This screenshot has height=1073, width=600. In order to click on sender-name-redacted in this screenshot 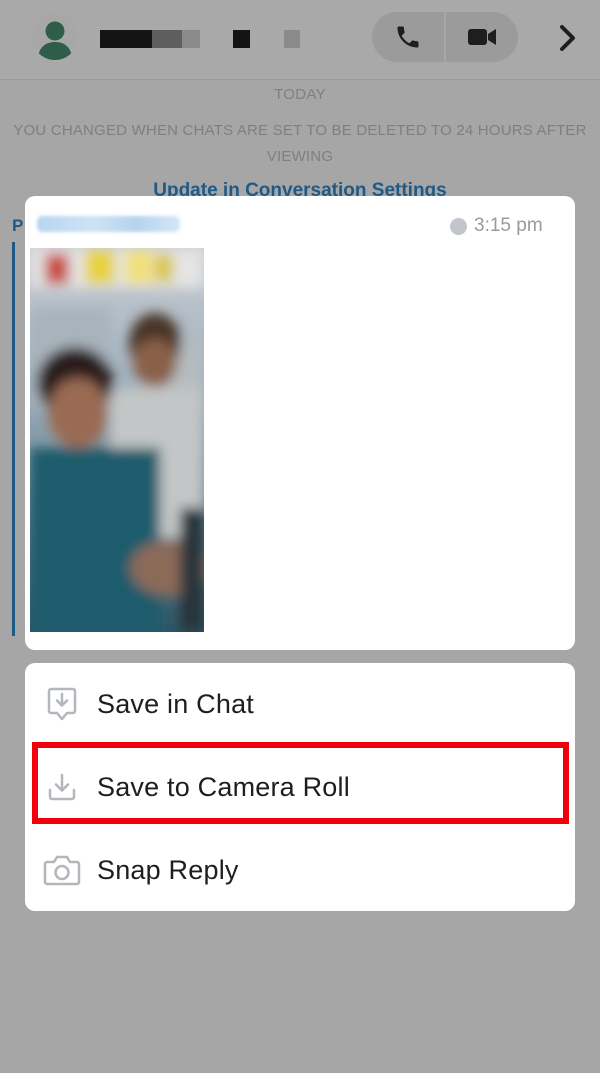, I will do `click(108, 224)`.